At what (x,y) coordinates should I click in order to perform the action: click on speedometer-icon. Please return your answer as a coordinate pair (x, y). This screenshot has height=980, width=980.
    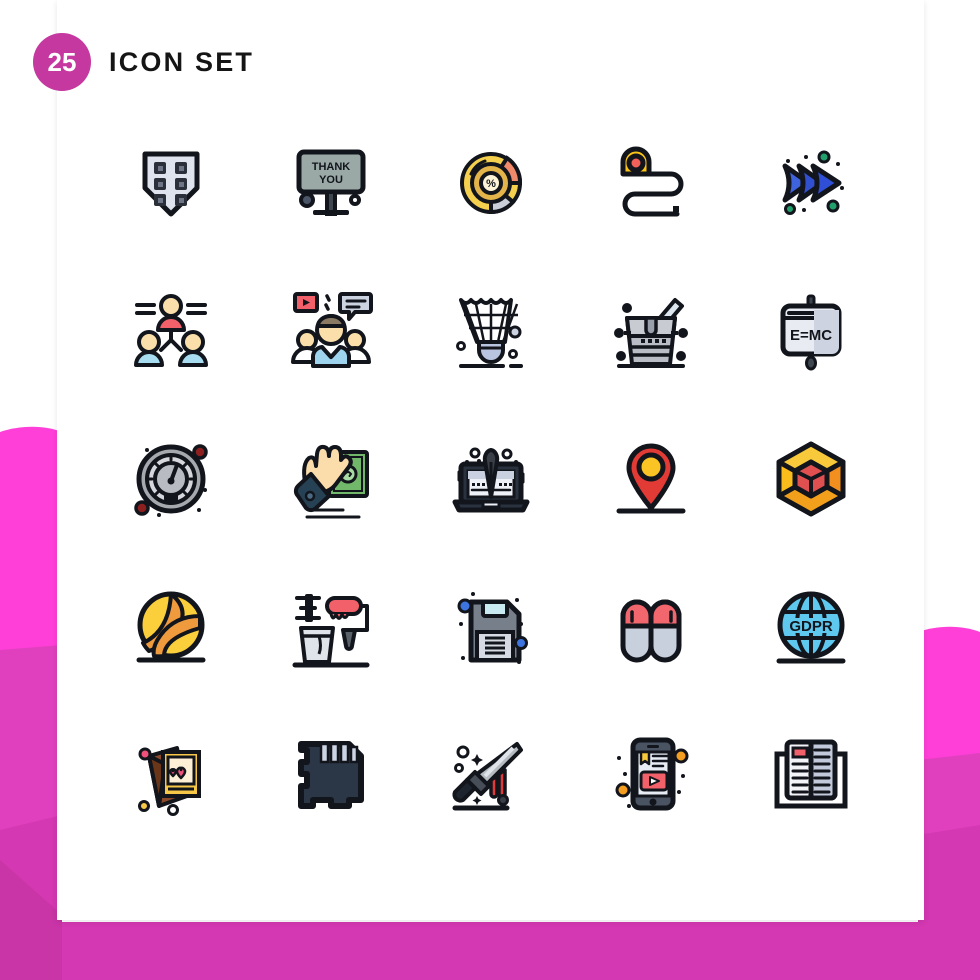
    Looking at the image, I should click on (171, 478).